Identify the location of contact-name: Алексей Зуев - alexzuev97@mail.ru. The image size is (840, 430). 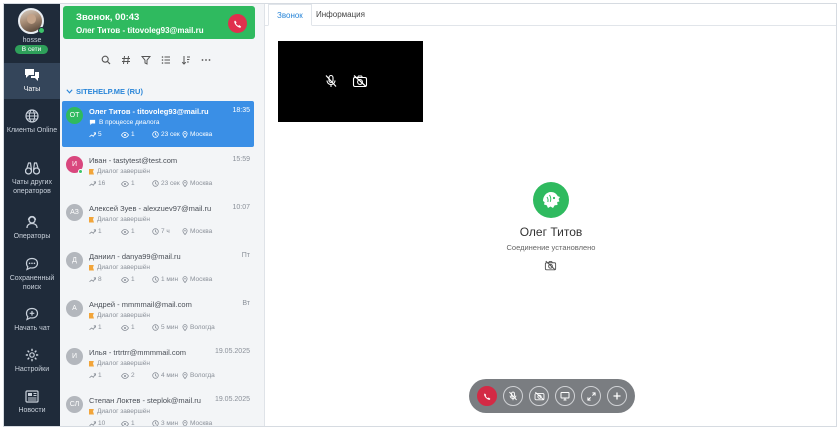
(150, 208).